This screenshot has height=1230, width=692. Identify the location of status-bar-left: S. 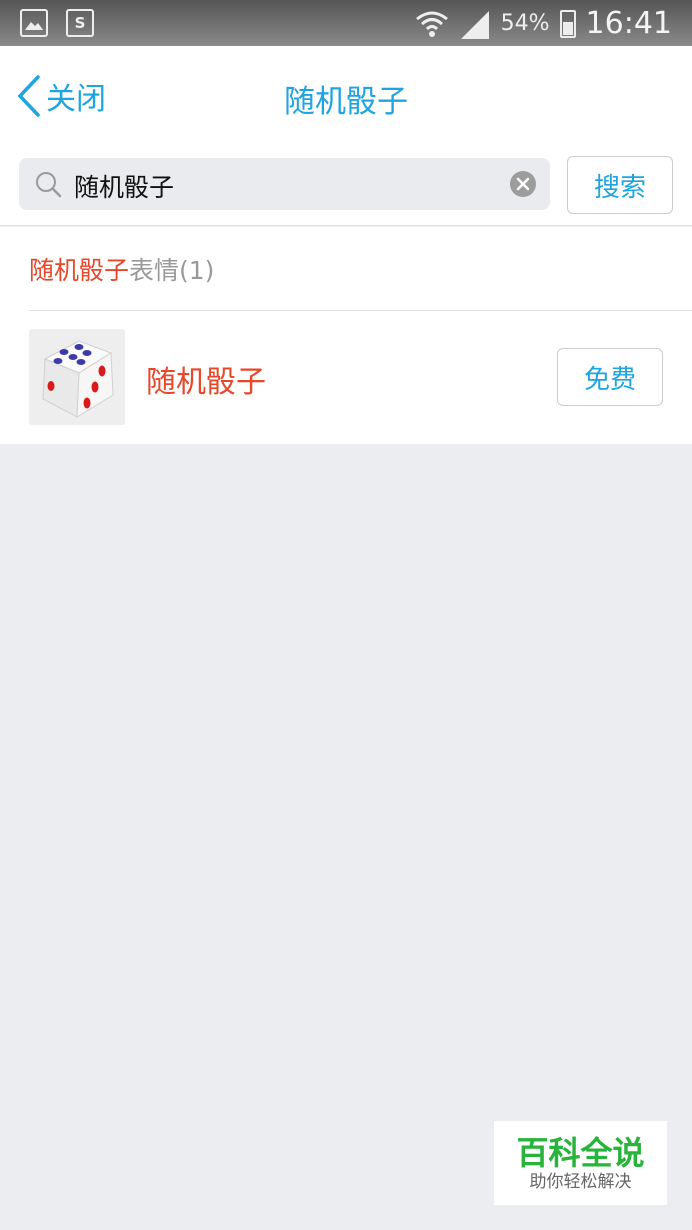
(57, 23).